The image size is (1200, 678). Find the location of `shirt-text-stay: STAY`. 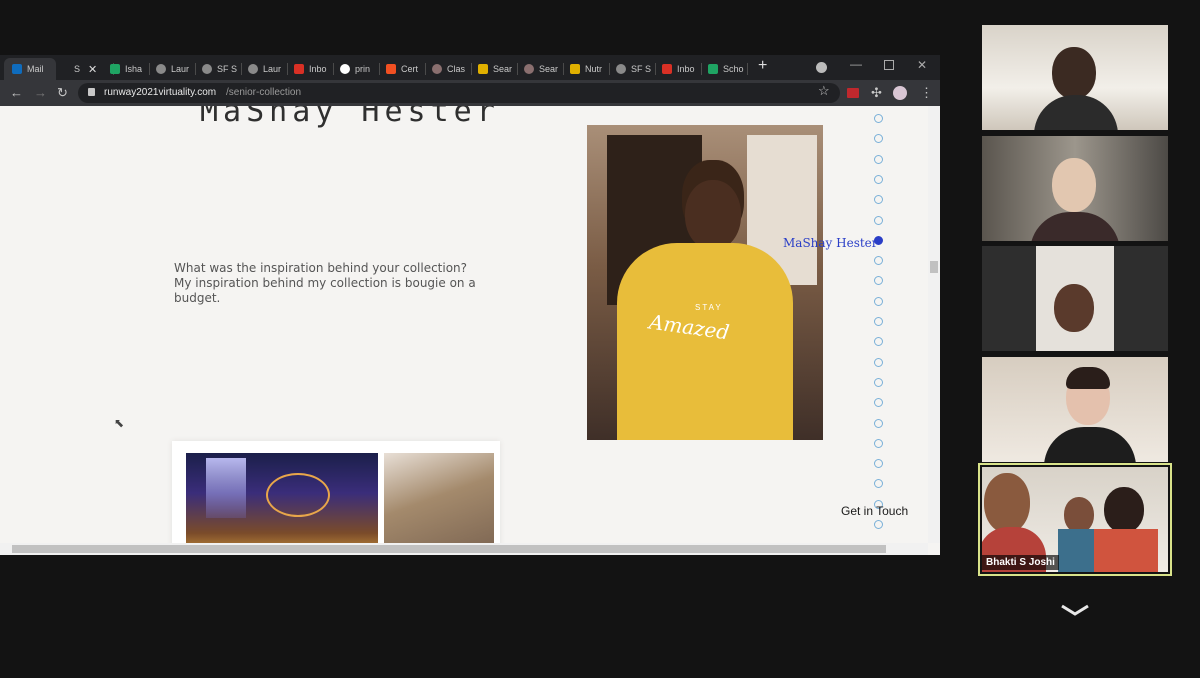

shirt-text-stay: STAY is located at coordinates (709, 307).